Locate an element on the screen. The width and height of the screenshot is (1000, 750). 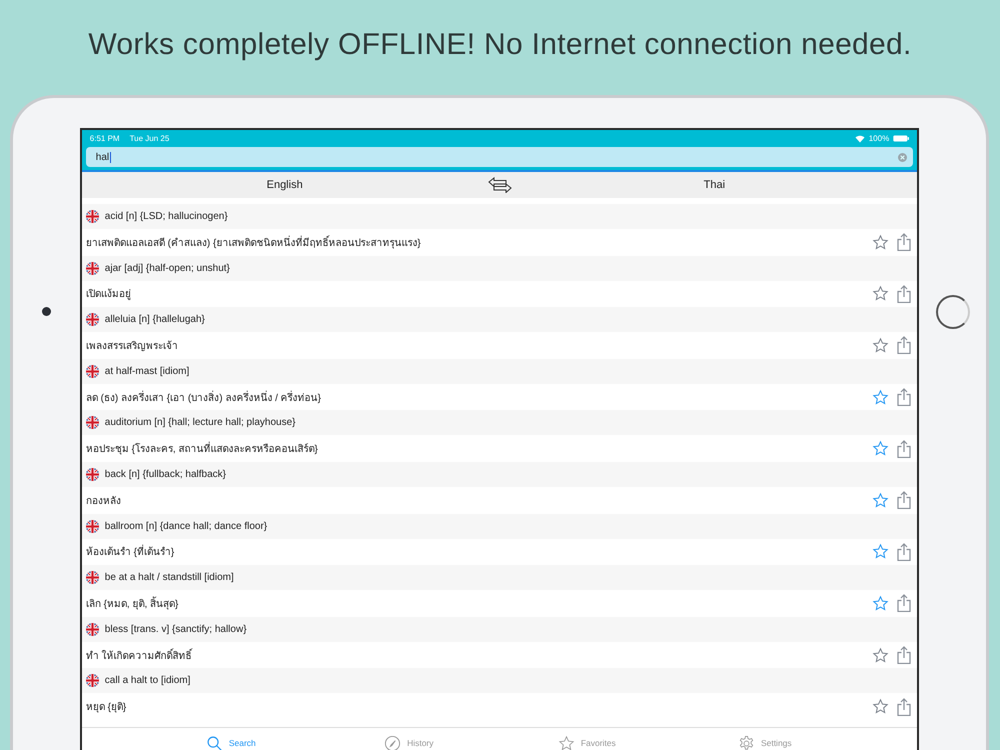
target-language: Thai is located at coordinates (715, 185).